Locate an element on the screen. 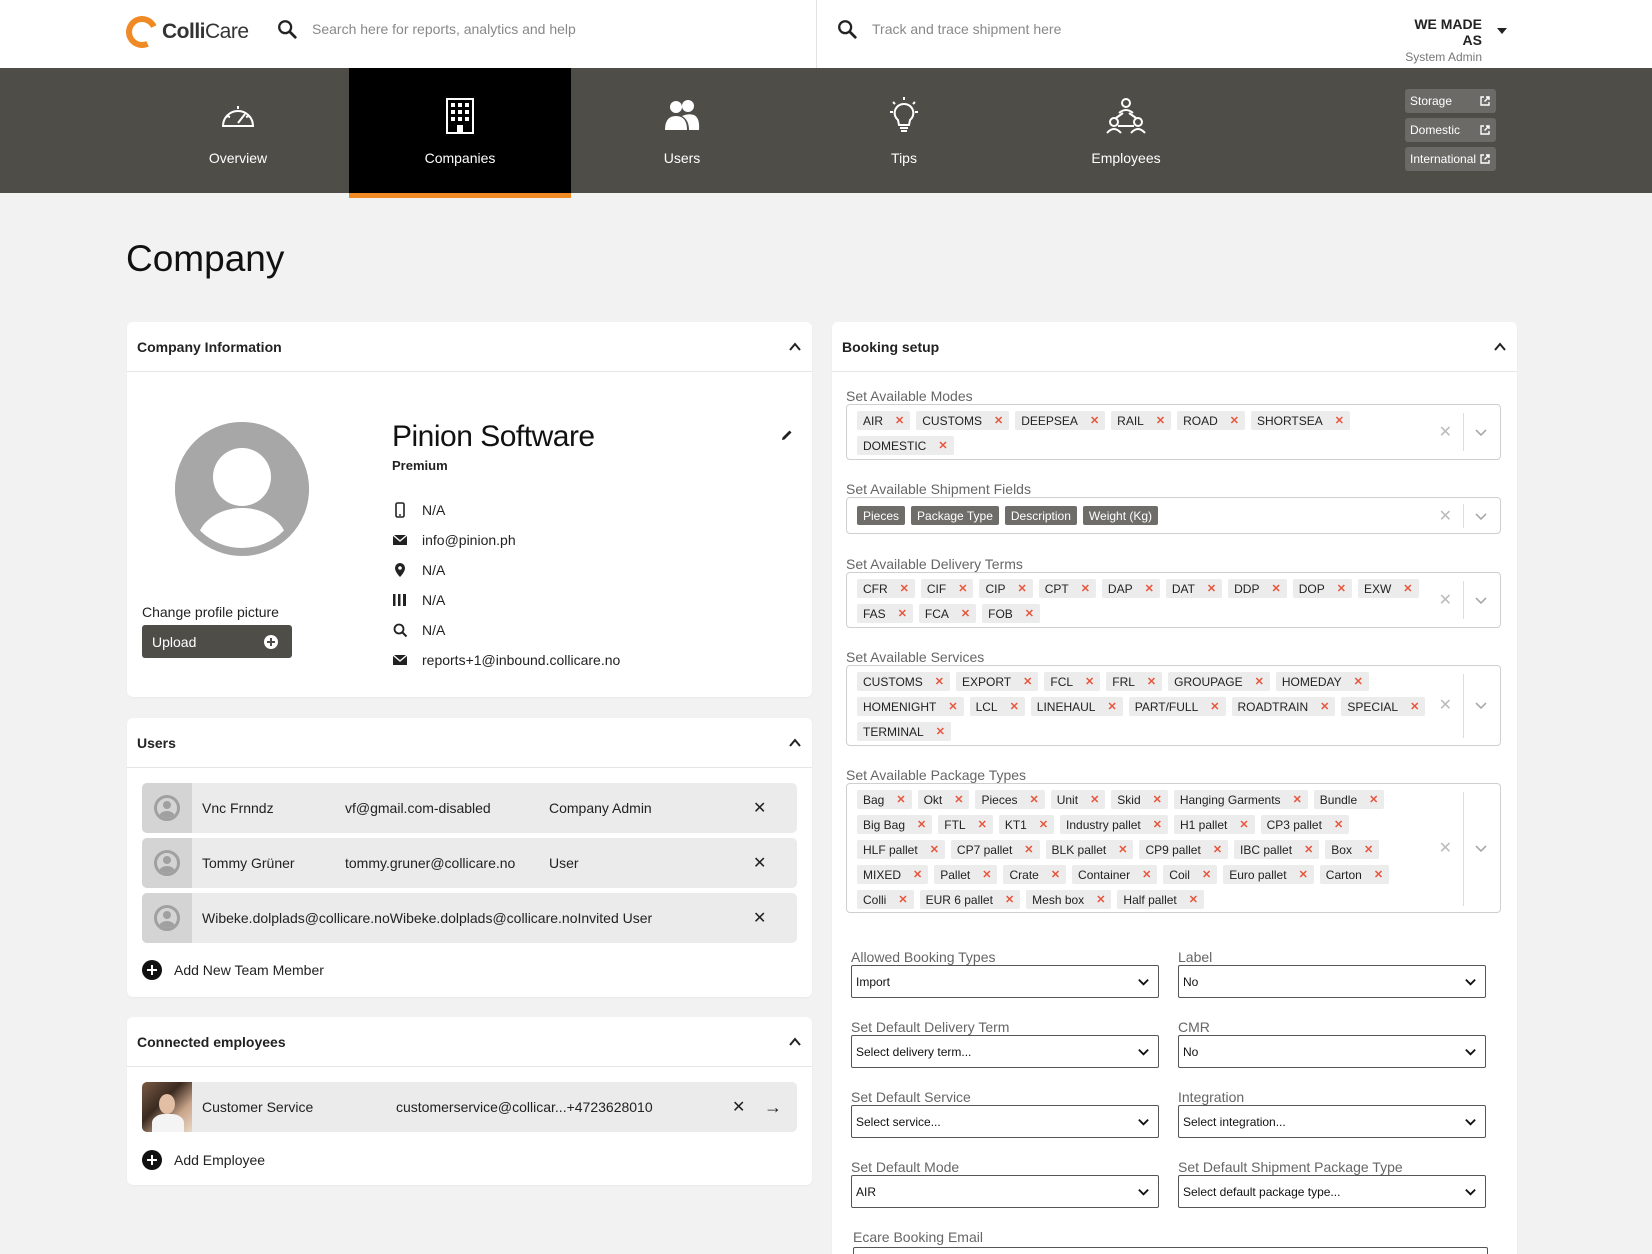  storage-link-button: Storage is located at coordinates (1450, 101).